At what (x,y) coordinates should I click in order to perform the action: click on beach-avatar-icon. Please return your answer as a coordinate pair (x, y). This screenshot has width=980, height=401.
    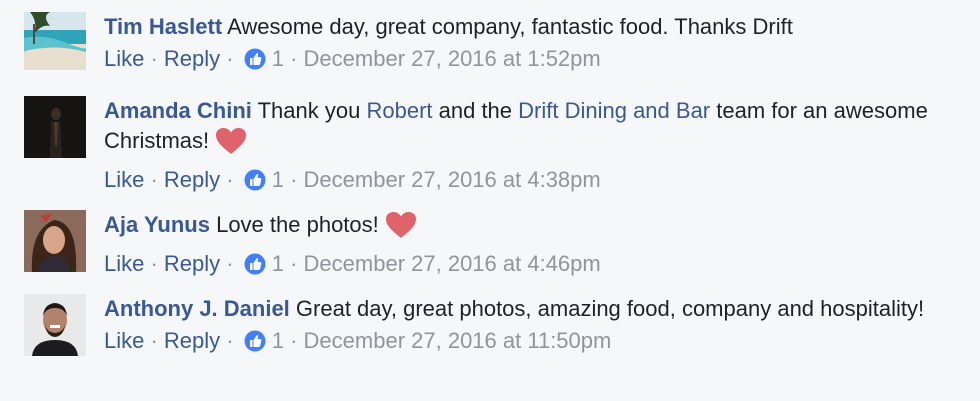
    Looking at the image, I should click on (55, 41).